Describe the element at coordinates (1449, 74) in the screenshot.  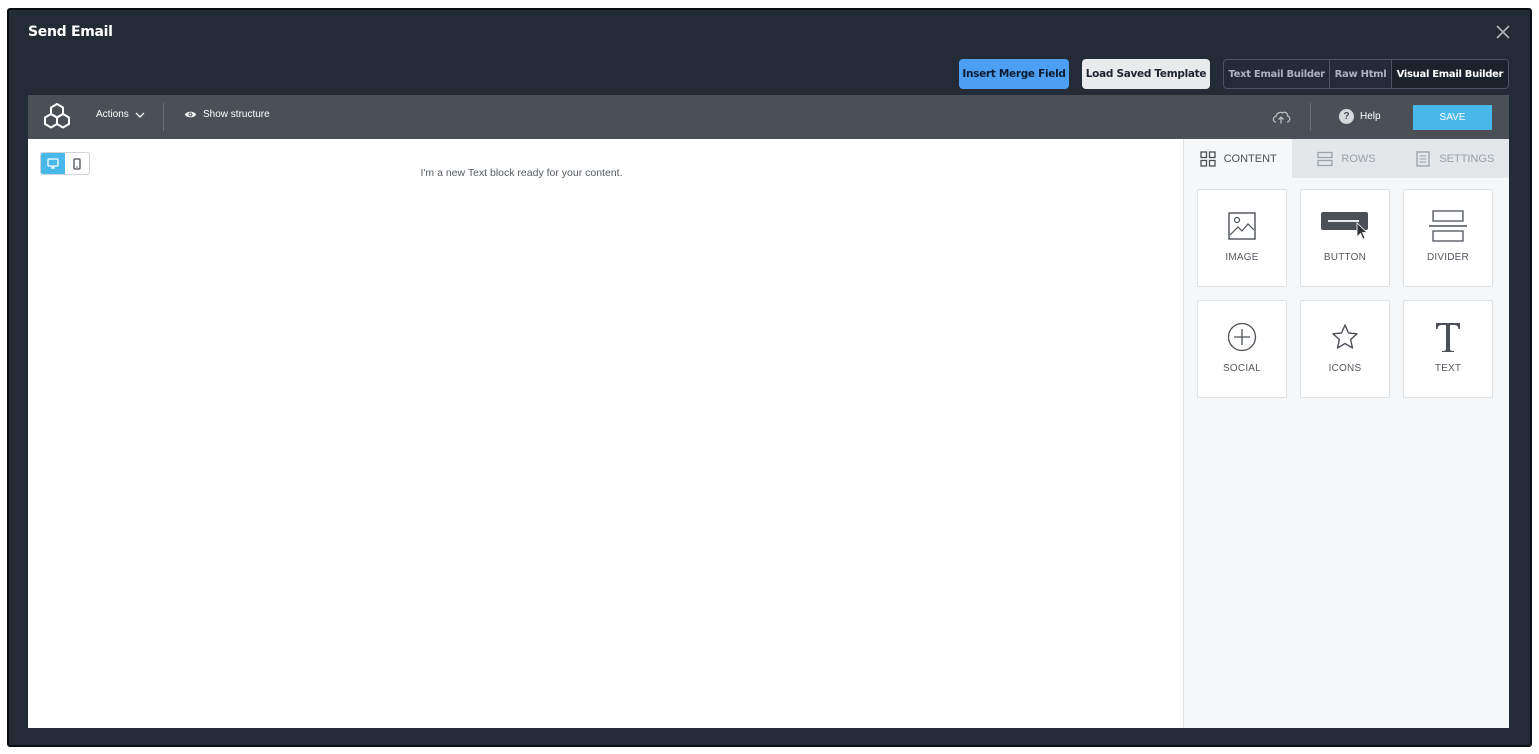
I see `tab-visual-email-builder: Visual Email Builder` at that location.